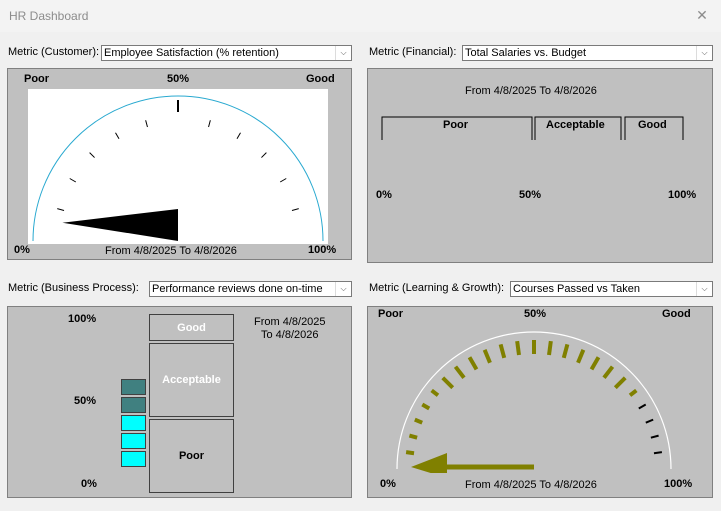  What do you see at coordinates (456, 125) in the screenshot?
I see `financial-poor-label: Poor` at bounding box center [456, 125].